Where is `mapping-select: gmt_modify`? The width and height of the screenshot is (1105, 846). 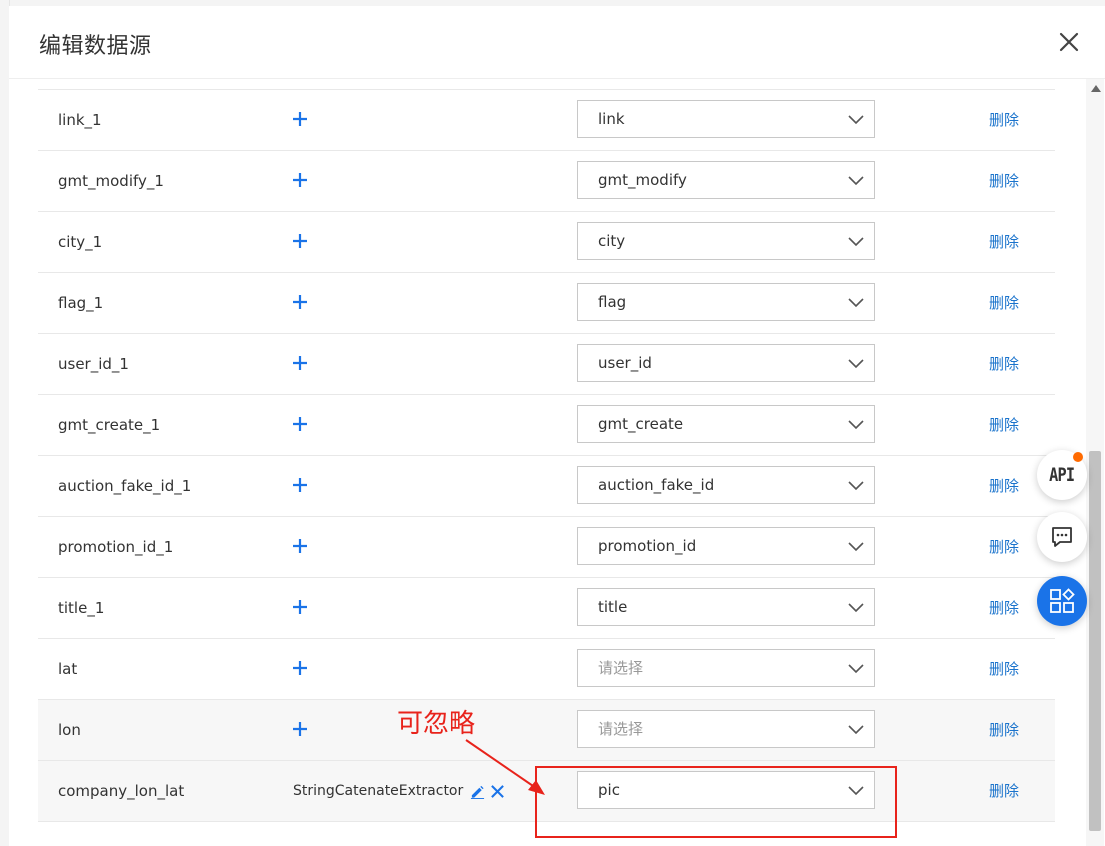
mapping-select: gmt_modify is located at coordinates (726, 180).